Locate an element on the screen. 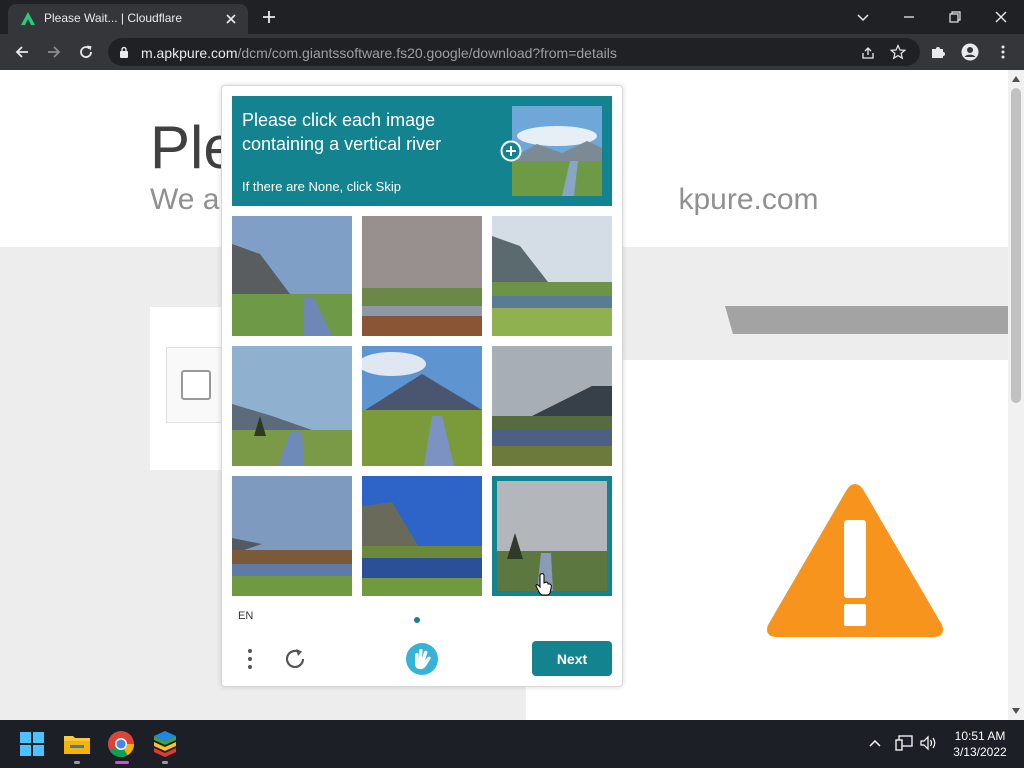  chrome-active-indicator is located at coordinates (122, 762).